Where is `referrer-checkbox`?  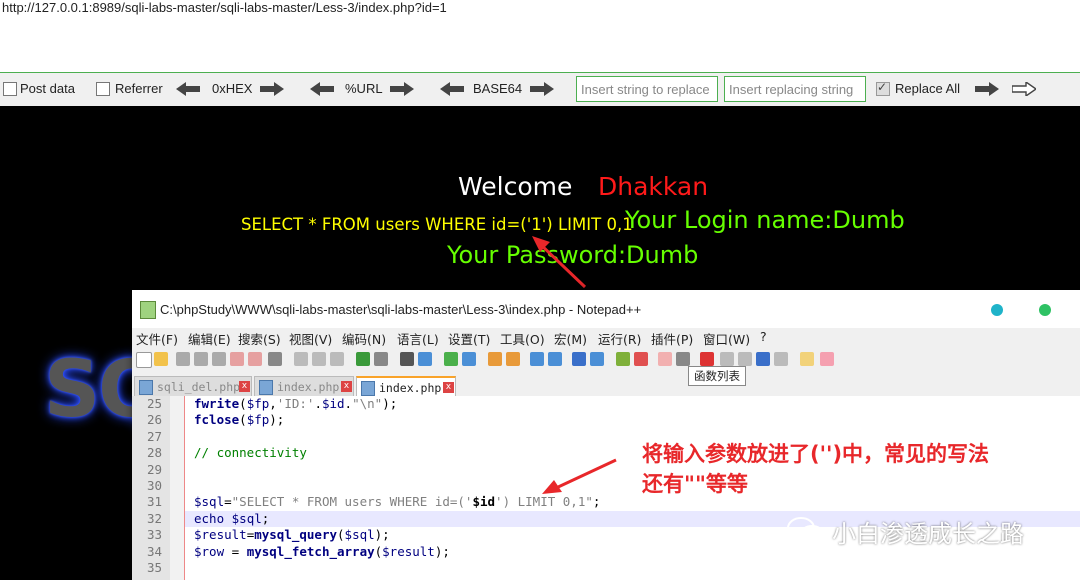
referrer-checkbox is located at coordinates (103, 89).